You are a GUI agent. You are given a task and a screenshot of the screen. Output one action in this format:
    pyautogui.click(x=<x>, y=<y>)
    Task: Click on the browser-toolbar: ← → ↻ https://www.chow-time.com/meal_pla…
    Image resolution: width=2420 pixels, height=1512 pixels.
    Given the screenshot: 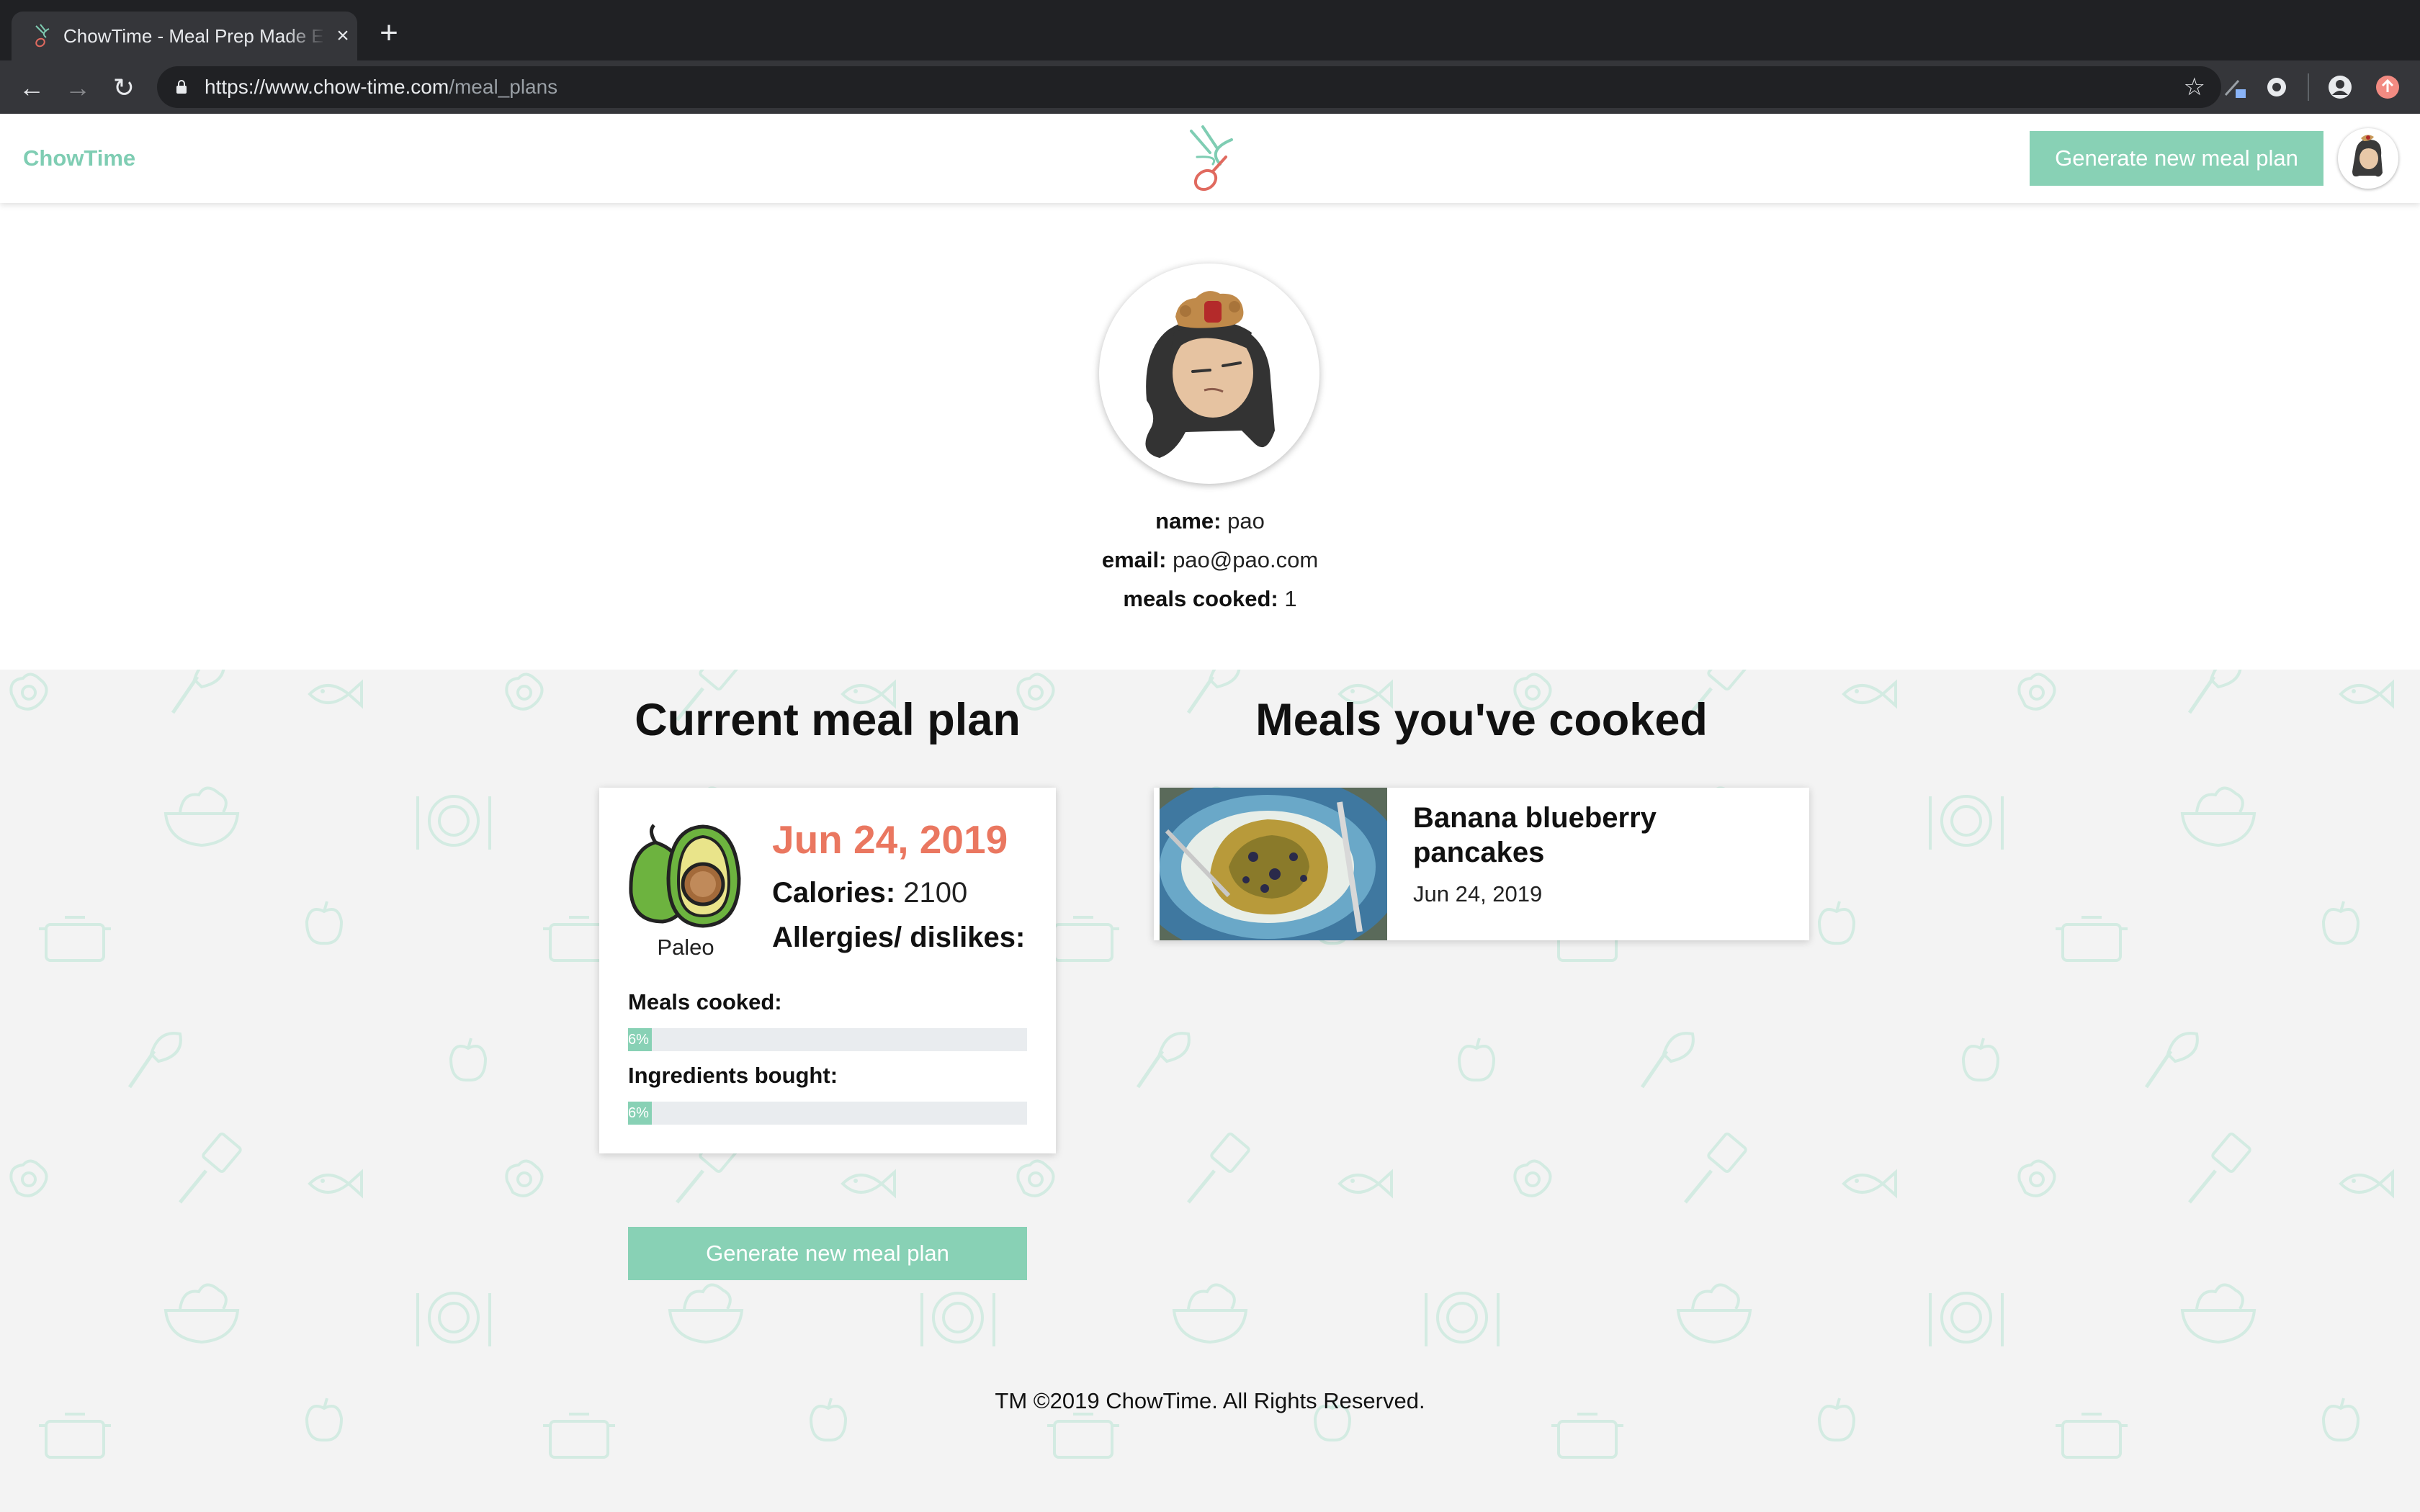 What is the action you would take?
    pyautogui.click(x=1210, y=87)
    